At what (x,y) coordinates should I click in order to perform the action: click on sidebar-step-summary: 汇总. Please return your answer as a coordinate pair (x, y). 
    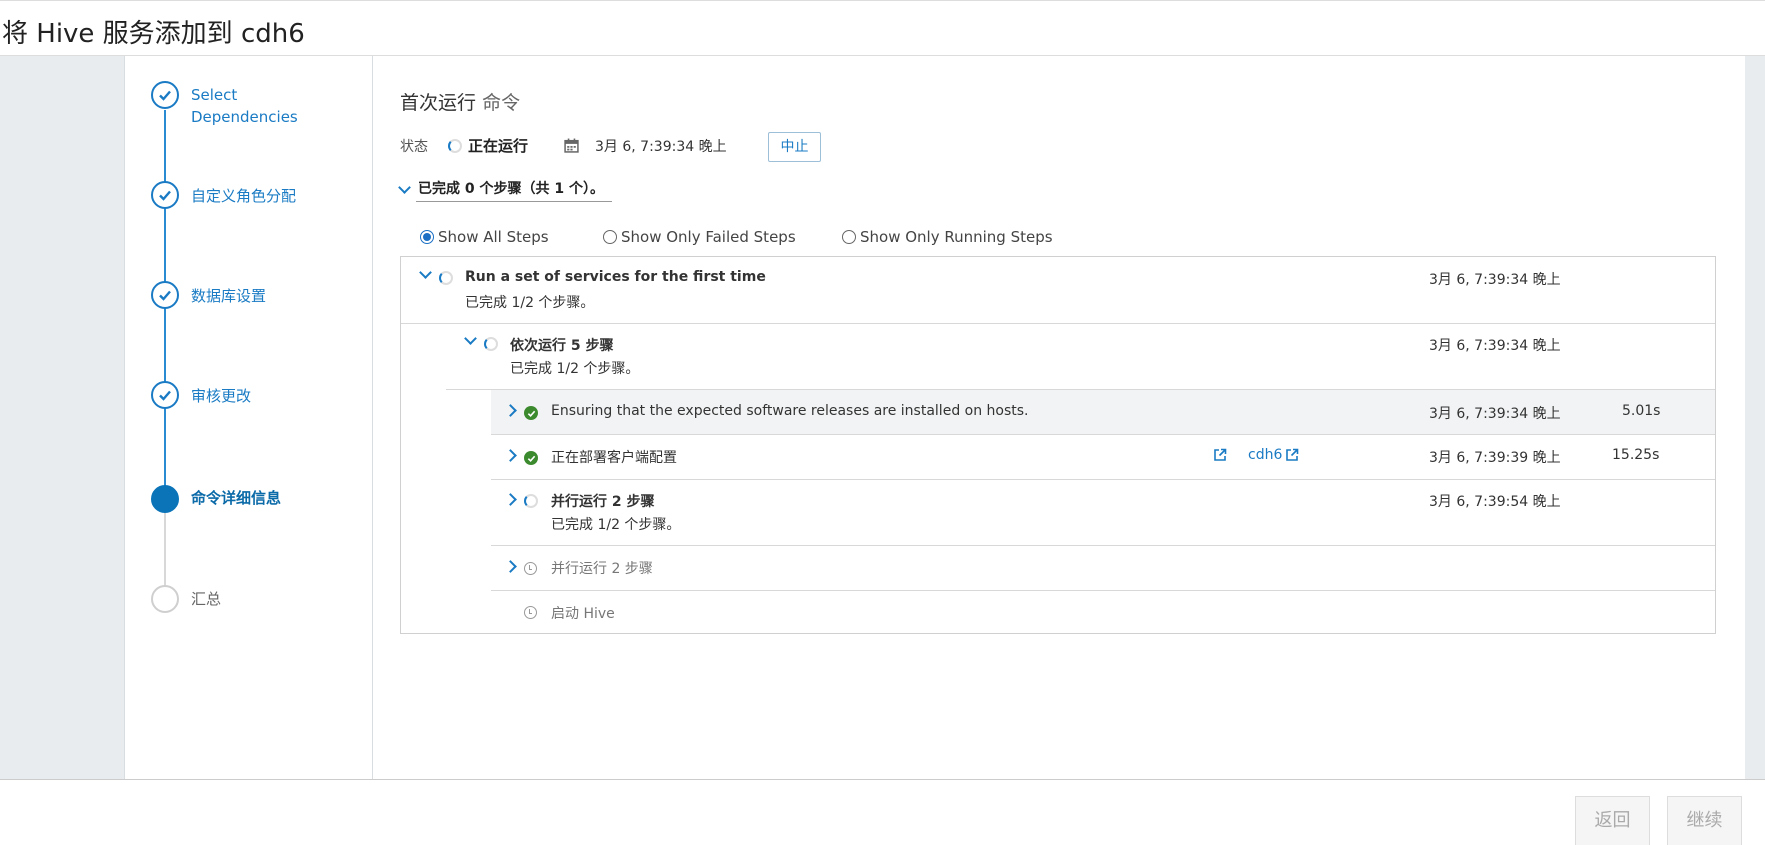
    Looking at the image, I should click on (206, 599).